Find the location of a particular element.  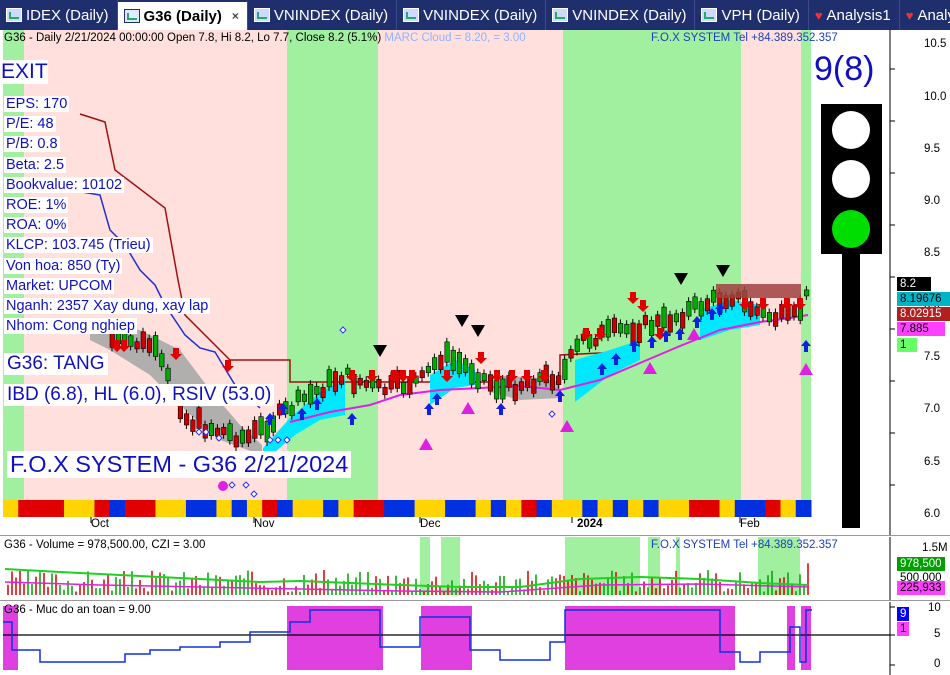

tab-3: VNINDEX (Daily) is located at coordinates (472, 15).